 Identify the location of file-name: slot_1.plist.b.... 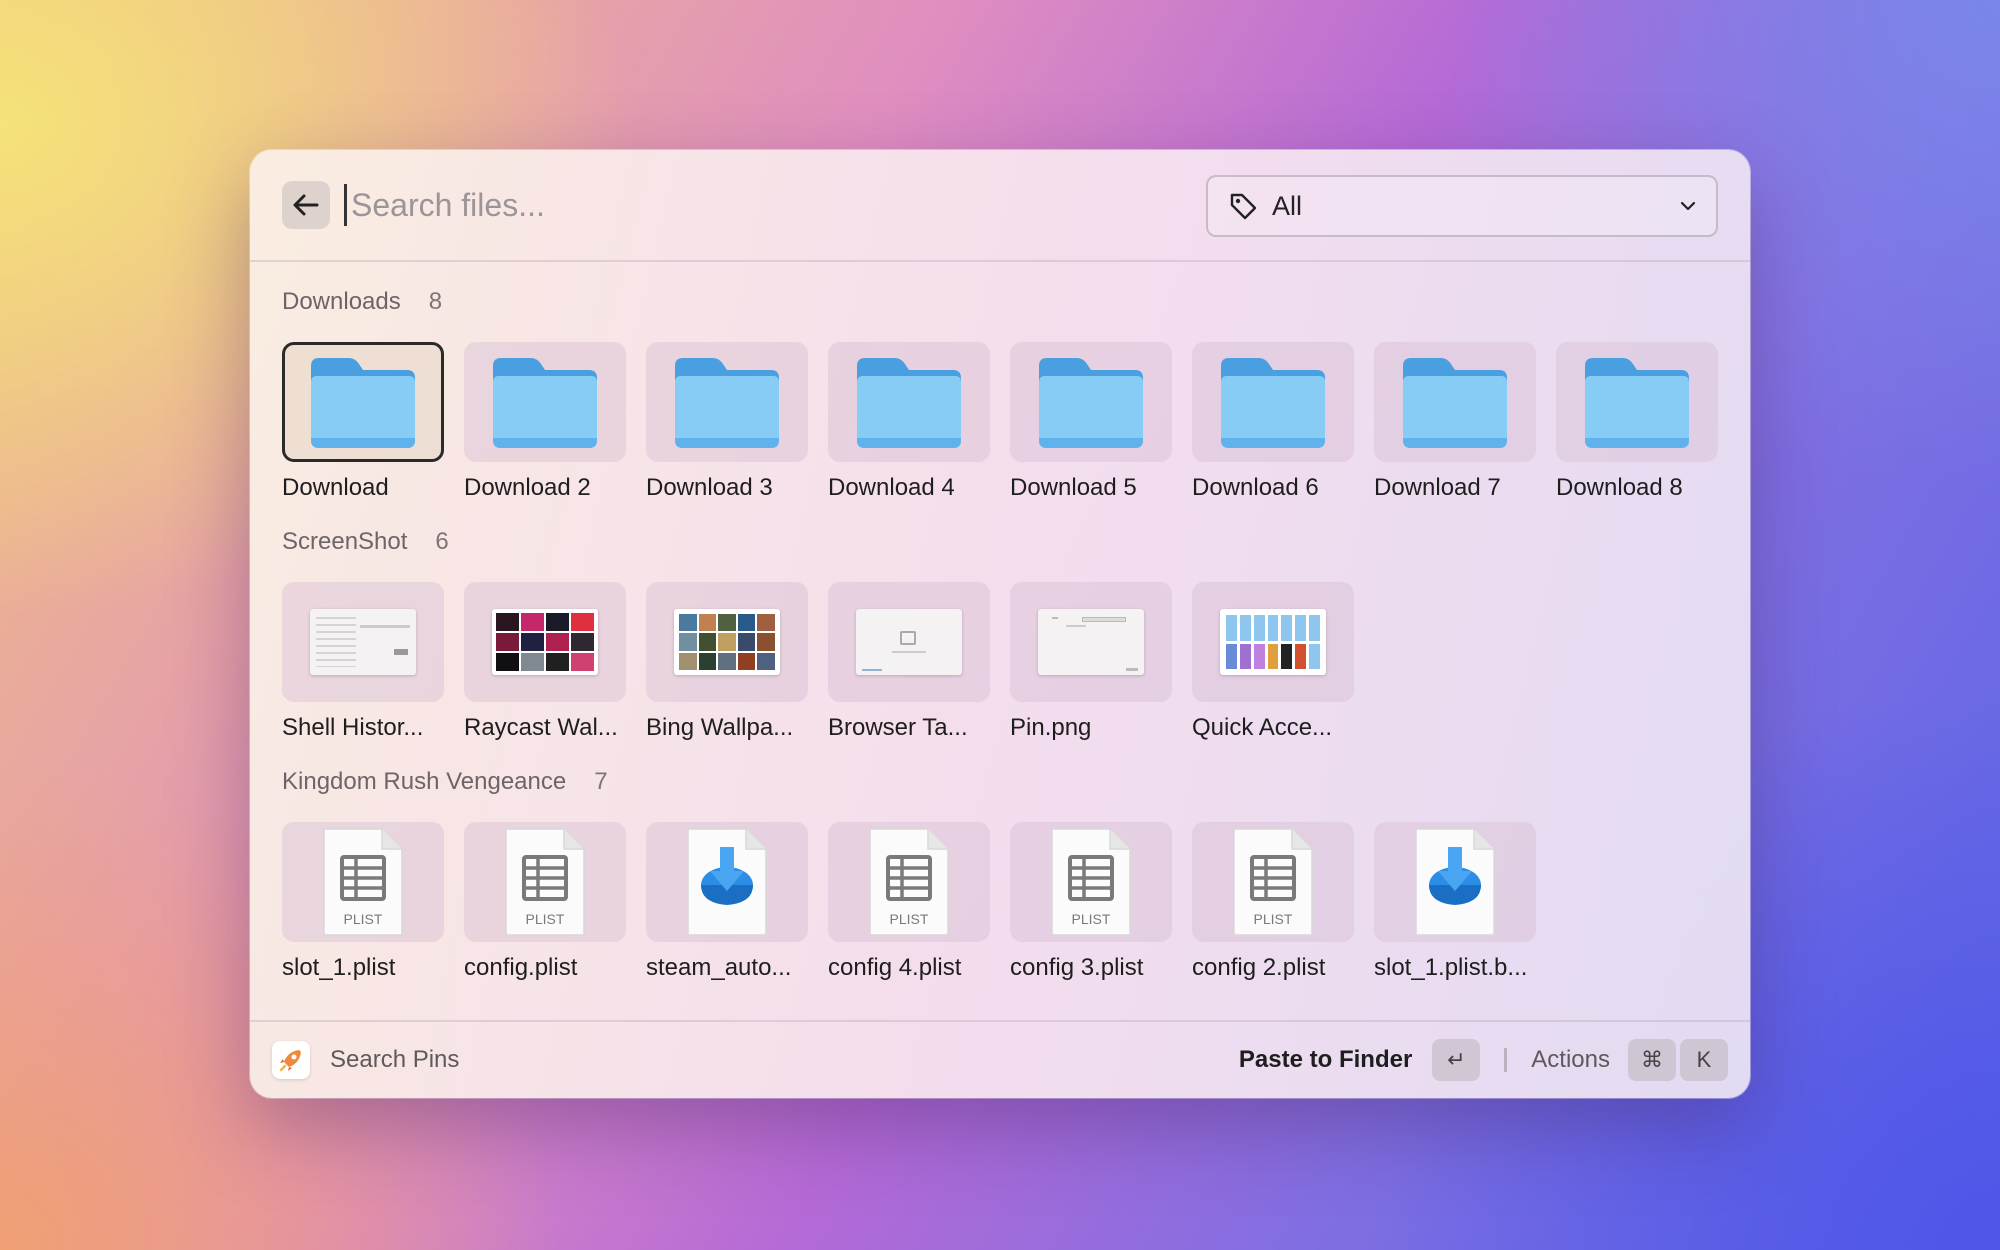
(1451, 967).